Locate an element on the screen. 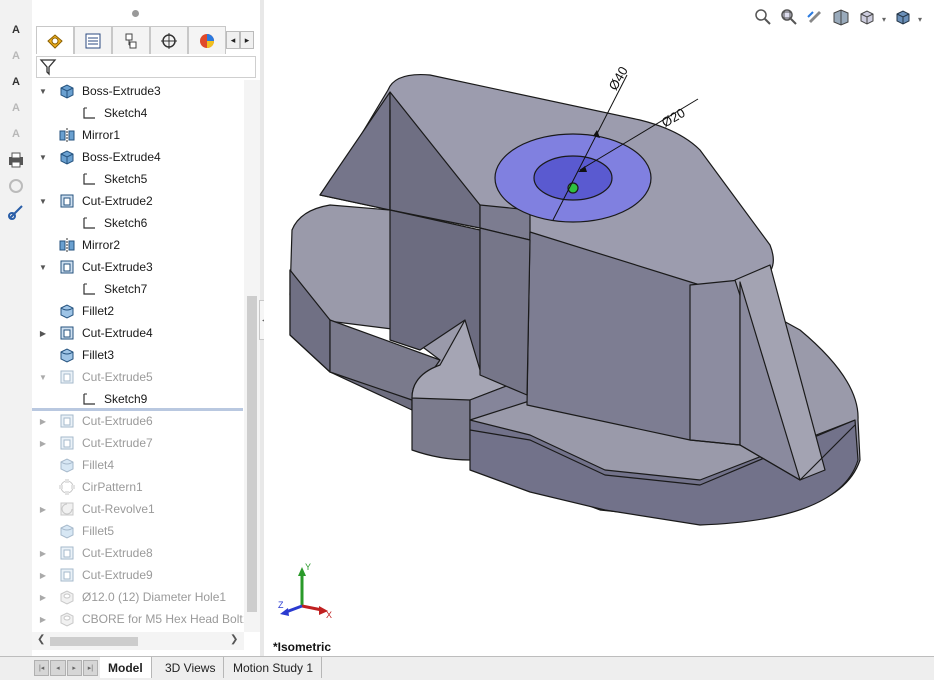  tree-item-label: CBORE for M5 Hex Head Bolt1 is located at coordinates (163, 619).